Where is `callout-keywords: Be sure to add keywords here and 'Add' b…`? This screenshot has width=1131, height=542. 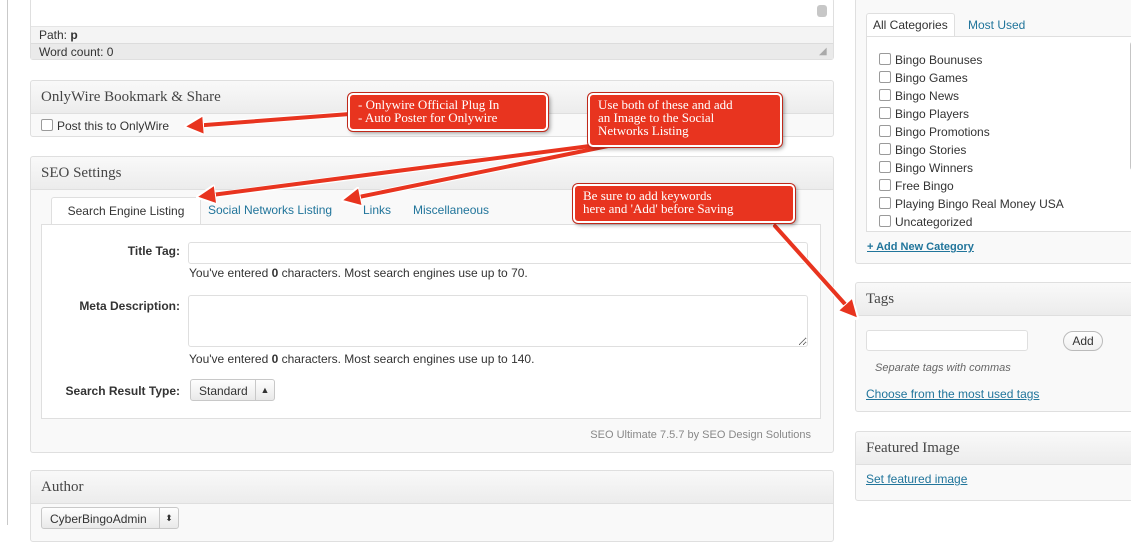
callout-keywords: Be sure to add keywords here and 'Add' b… is located at coordinates (684, 203).